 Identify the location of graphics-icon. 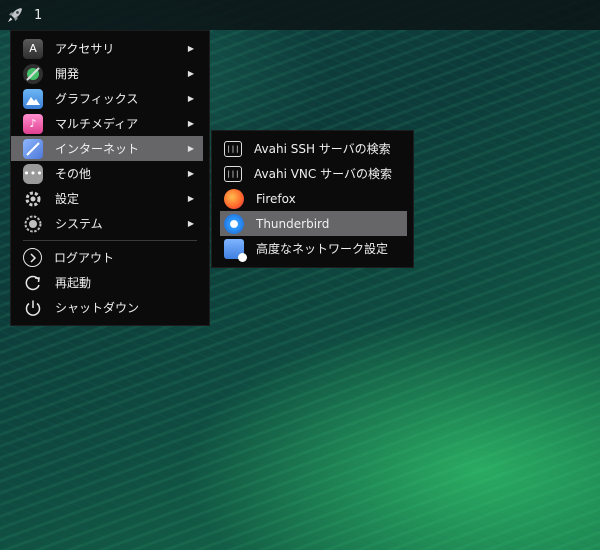
(33, 98).